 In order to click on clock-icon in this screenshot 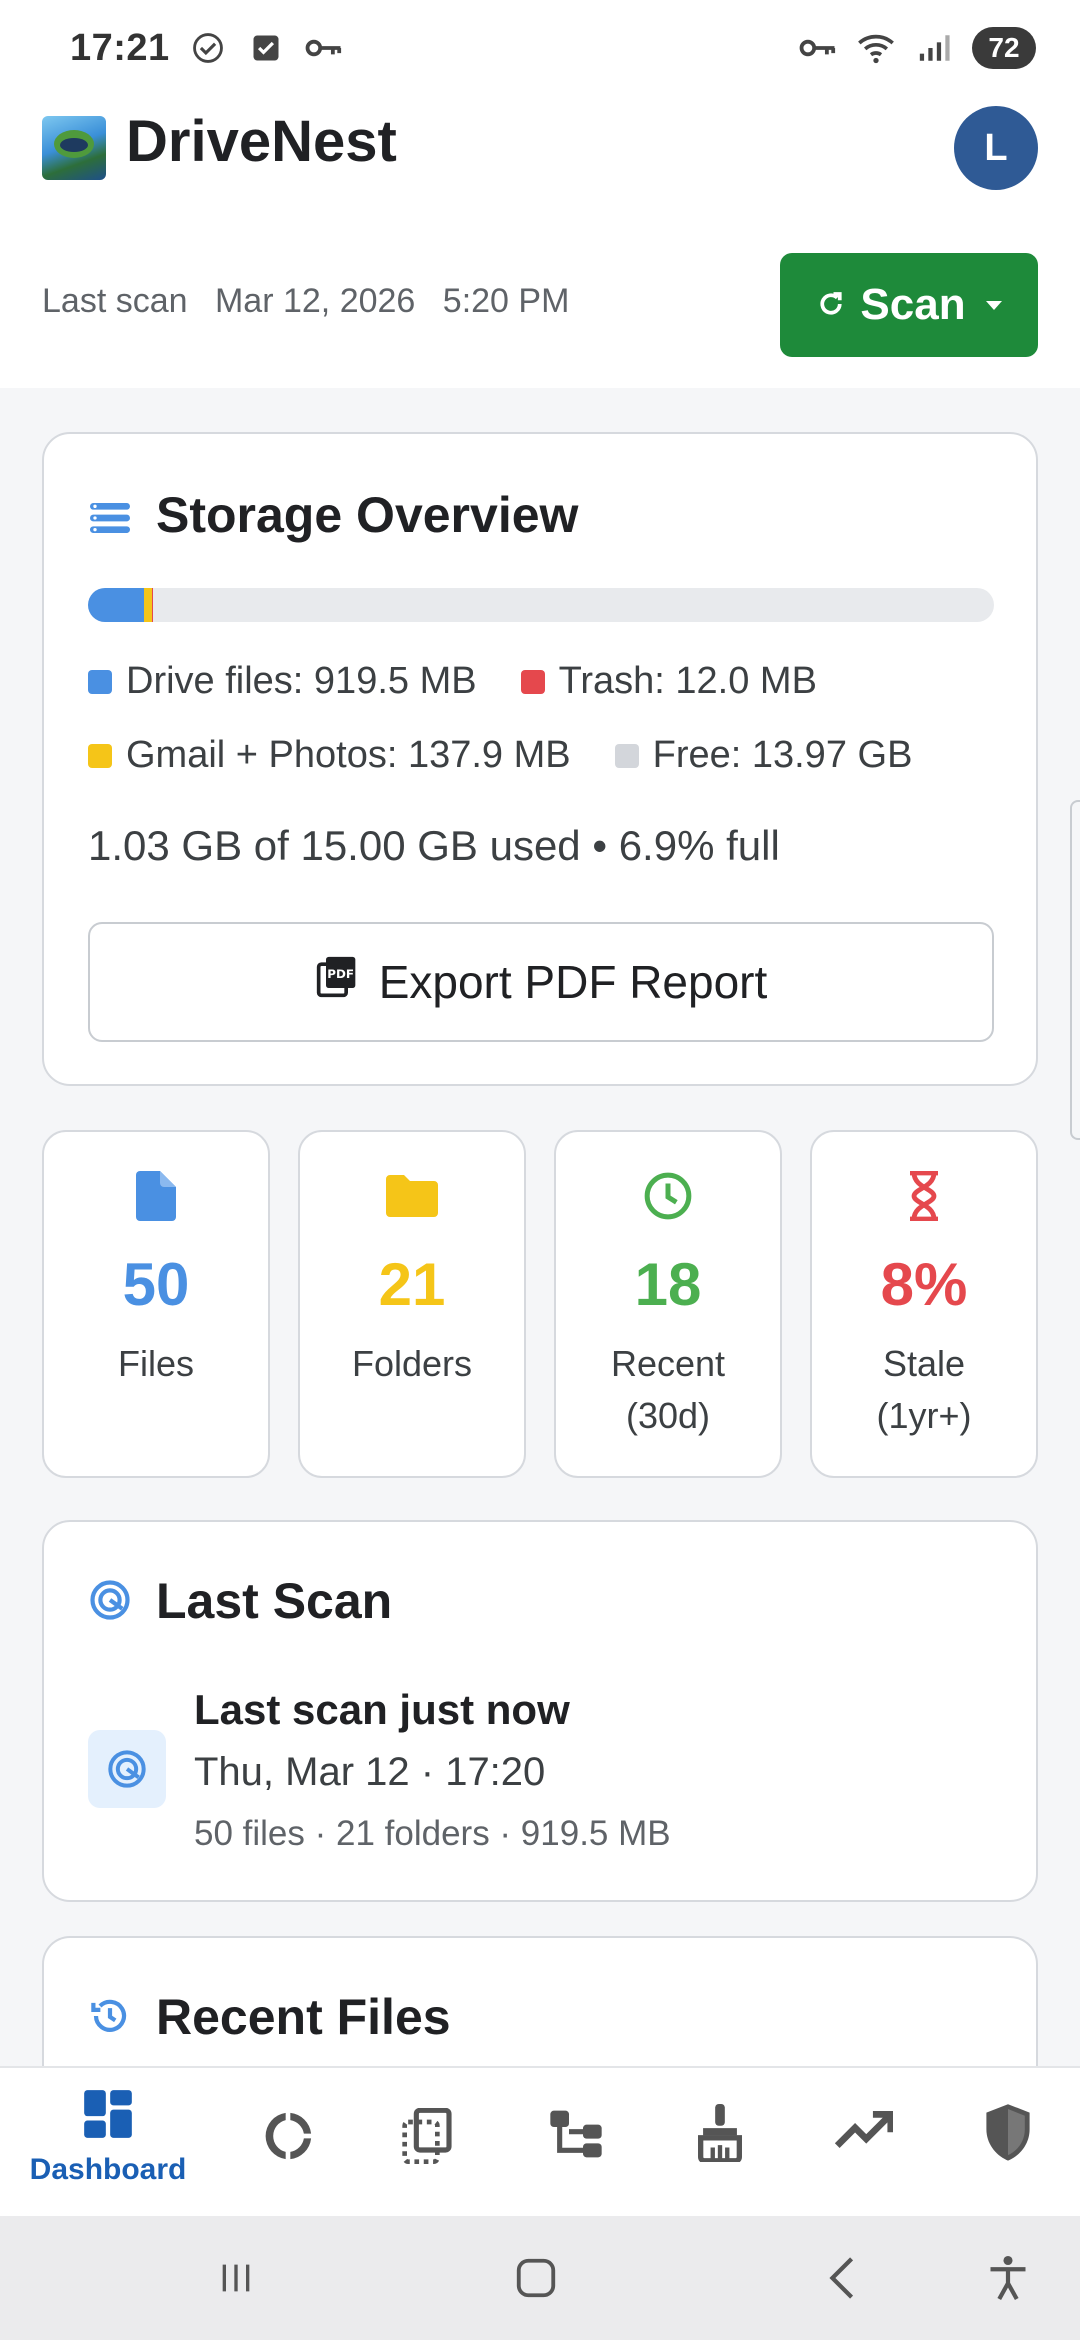, I will do `click(668, 1196)`.